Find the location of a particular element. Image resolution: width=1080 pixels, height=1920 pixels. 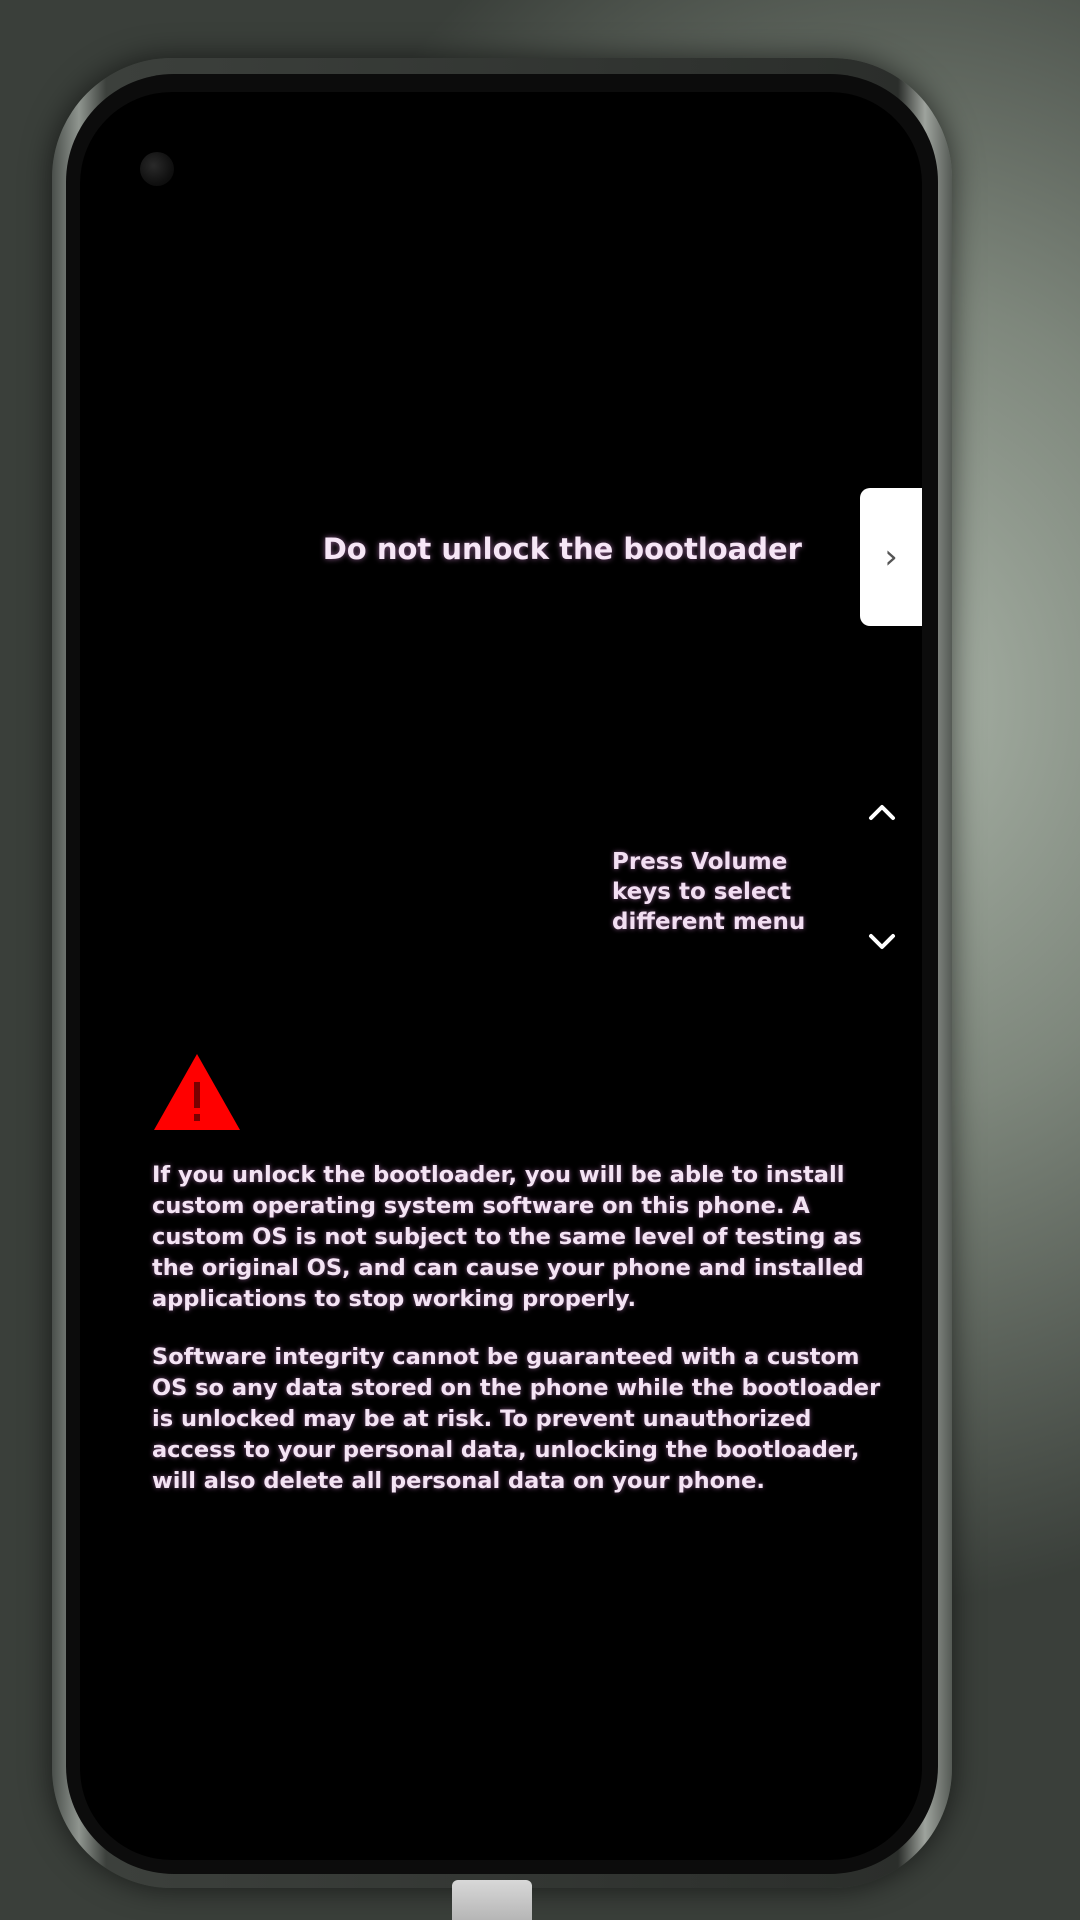

chevron-up-icon is located at coordinates (882, 812).